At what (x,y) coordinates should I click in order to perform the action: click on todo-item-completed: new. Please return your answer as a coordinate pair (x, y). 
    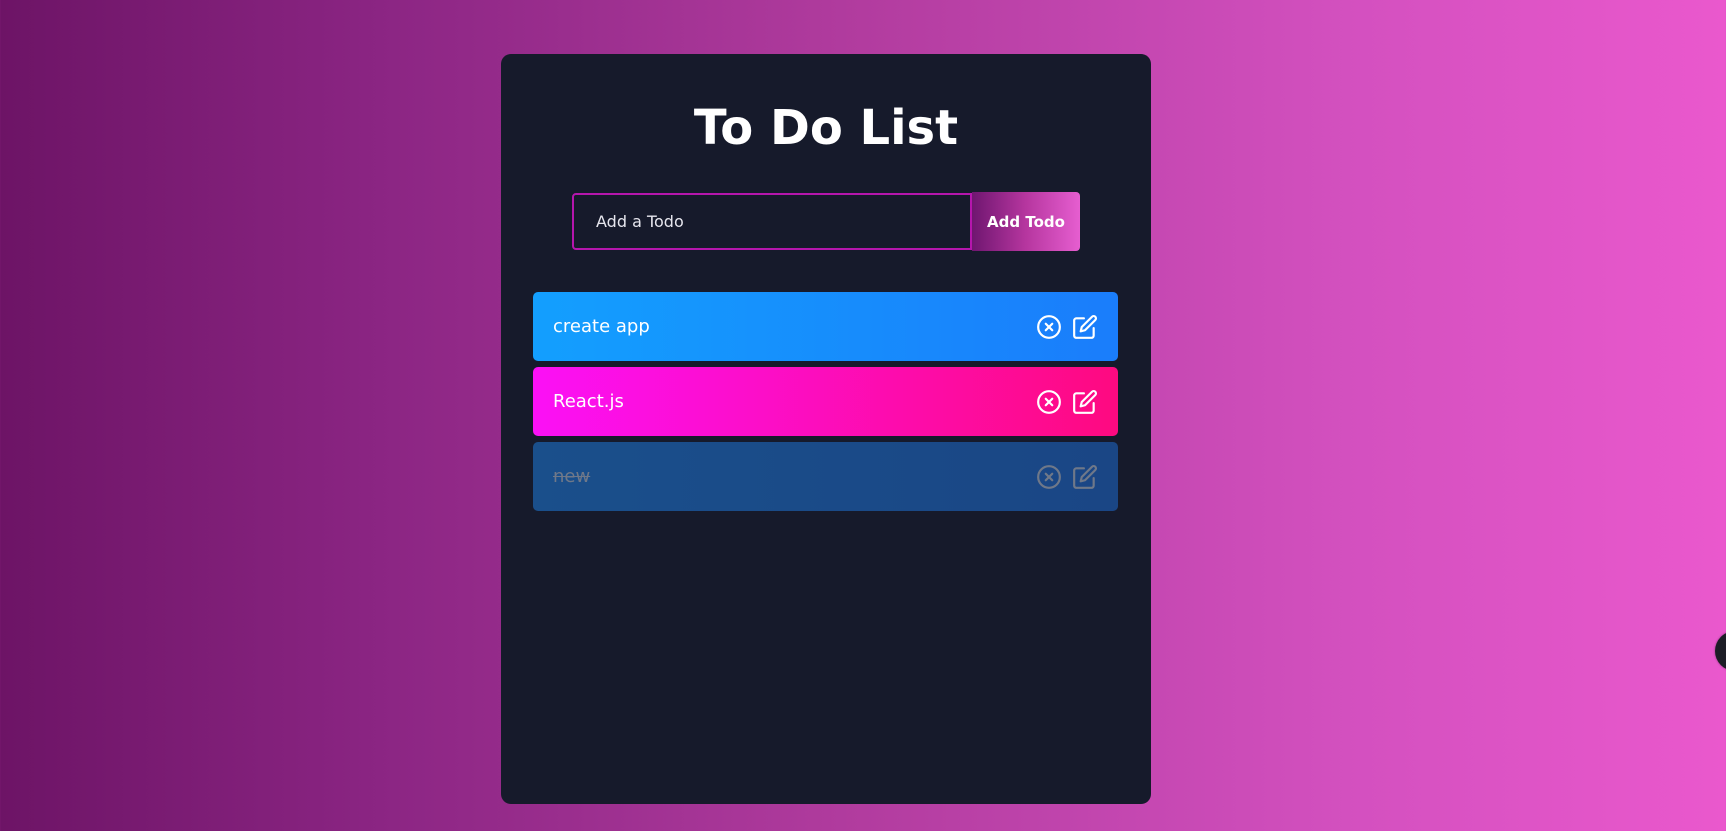
    Looking at the image, I should click on (825, 476).